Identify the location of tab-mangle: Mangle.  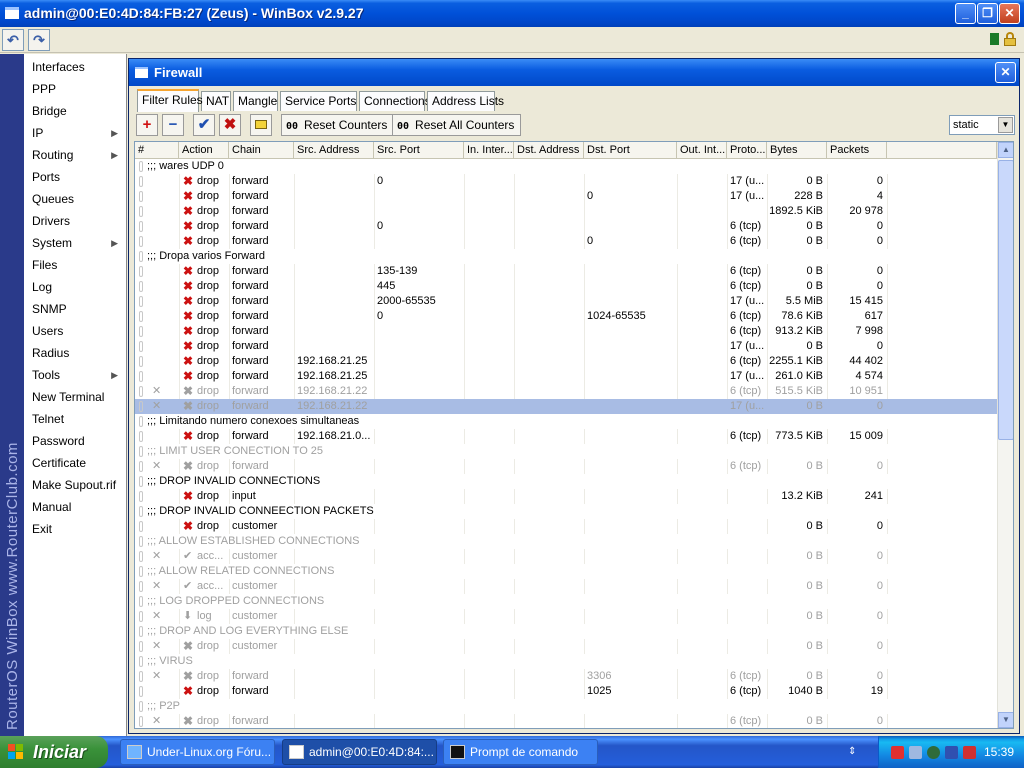
(255, 101).